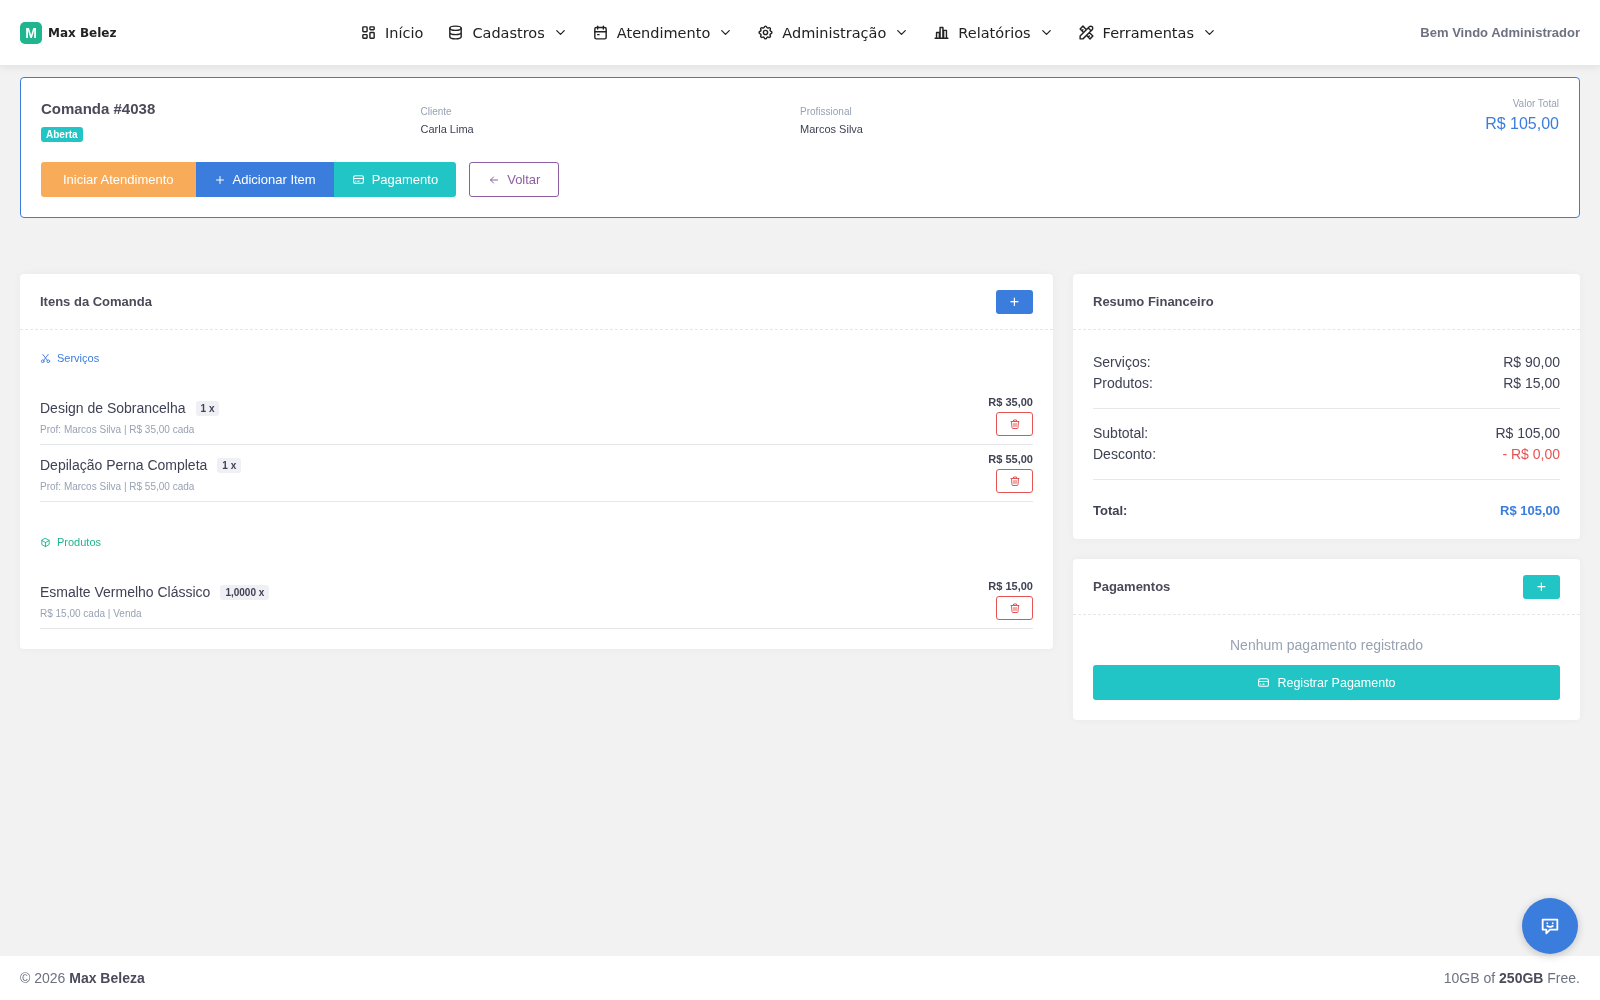  I want to click on plus-icon, so click(219, 179).